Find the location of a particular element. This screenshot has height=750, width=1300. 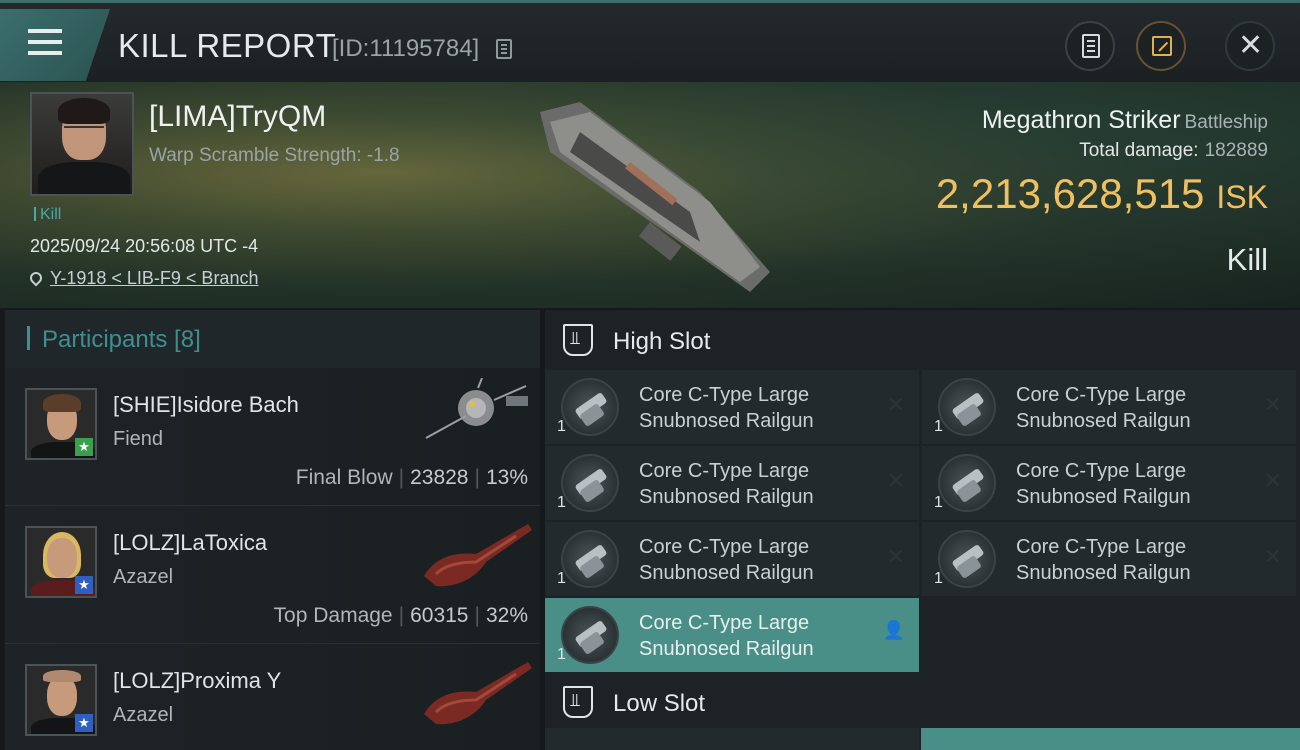

high-slot-header: High Slot is located at coordinates (922, 340).